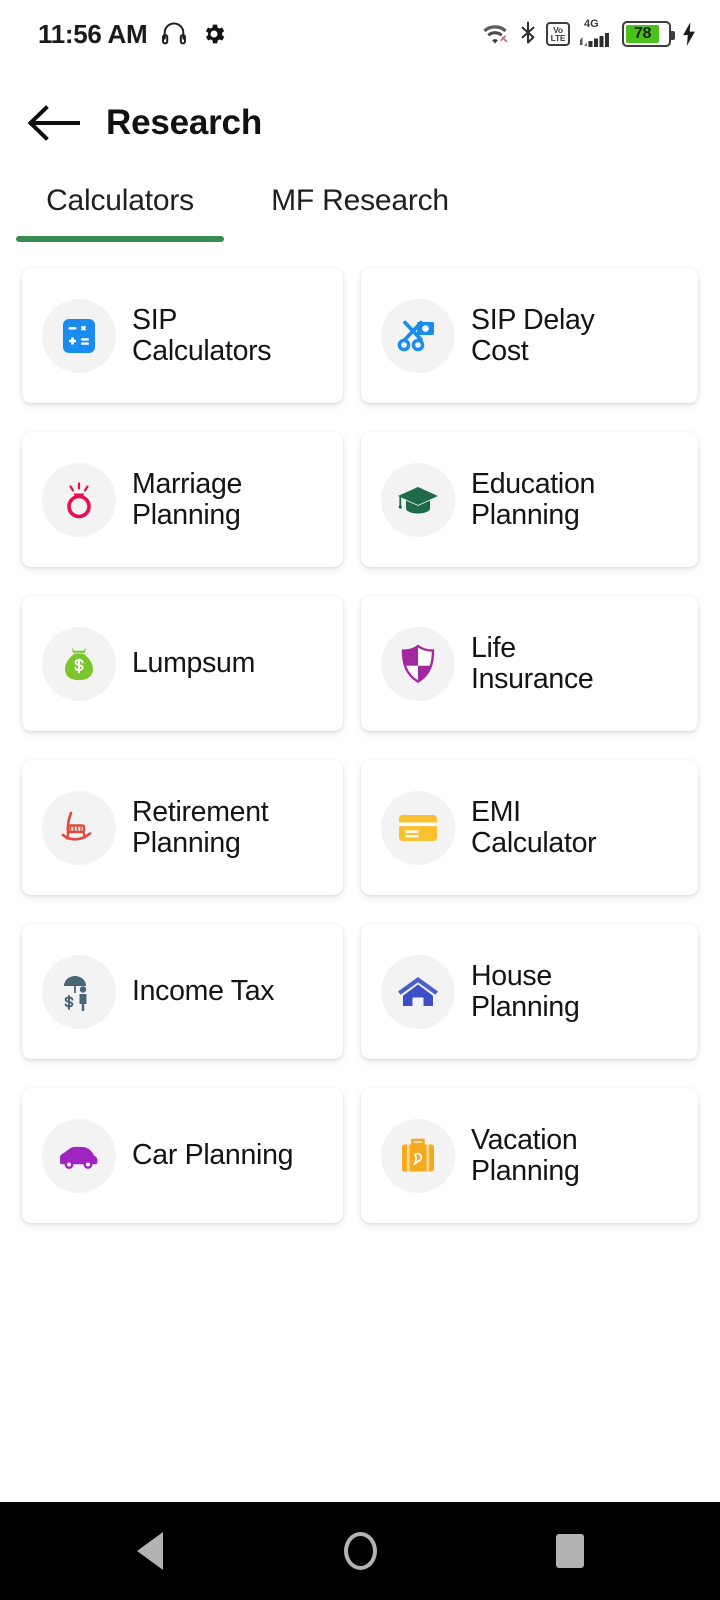 The image size is (720, 1600). What do you see at coordinates (200, 827) in the screenshot?
I see `card-label: Retirement Planning` at bounding box center [200, 827].